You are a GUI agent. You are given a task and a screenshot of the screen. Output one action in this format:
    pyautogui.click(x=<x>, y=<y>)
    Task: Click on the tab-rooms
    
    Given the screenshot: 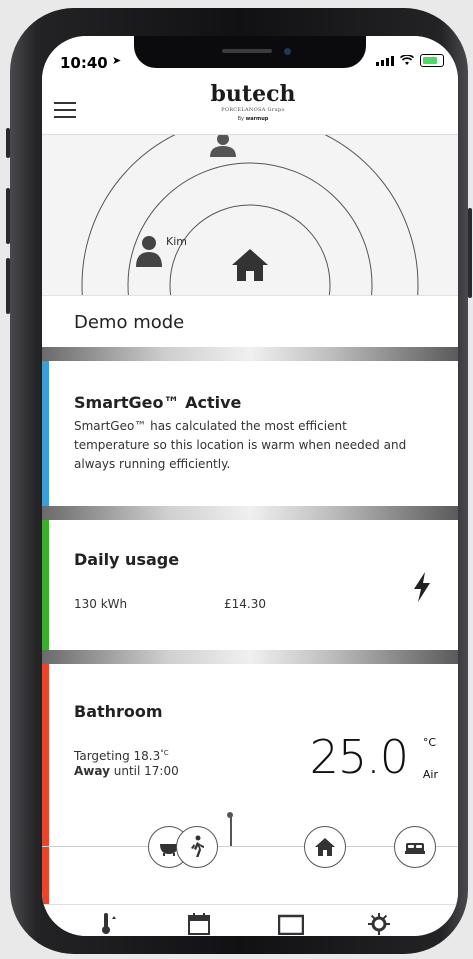 What is the action you would take?
    pyautogui.click(x=291, y=924)
    